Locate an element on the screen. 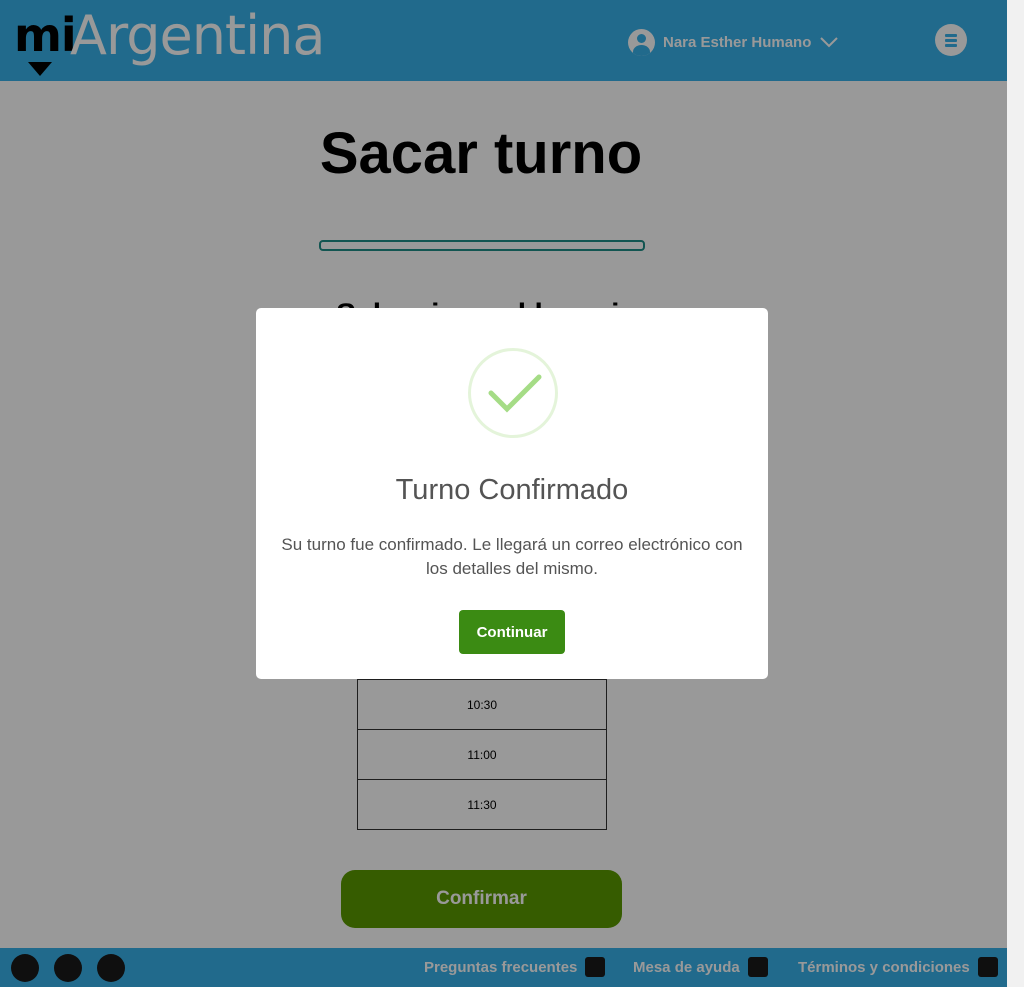  continue-button: Continuar is located at coordinates (512, 632).